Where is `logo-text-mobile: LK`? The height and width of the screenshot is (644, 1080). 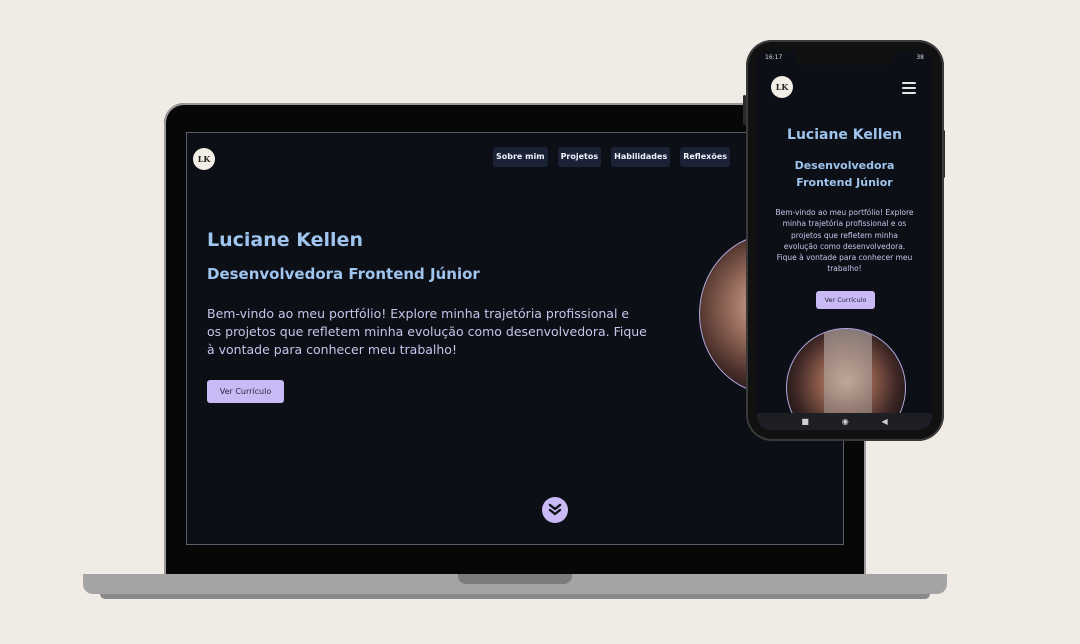 logo-text-mobile: LK is located at coordinates (782, 87).